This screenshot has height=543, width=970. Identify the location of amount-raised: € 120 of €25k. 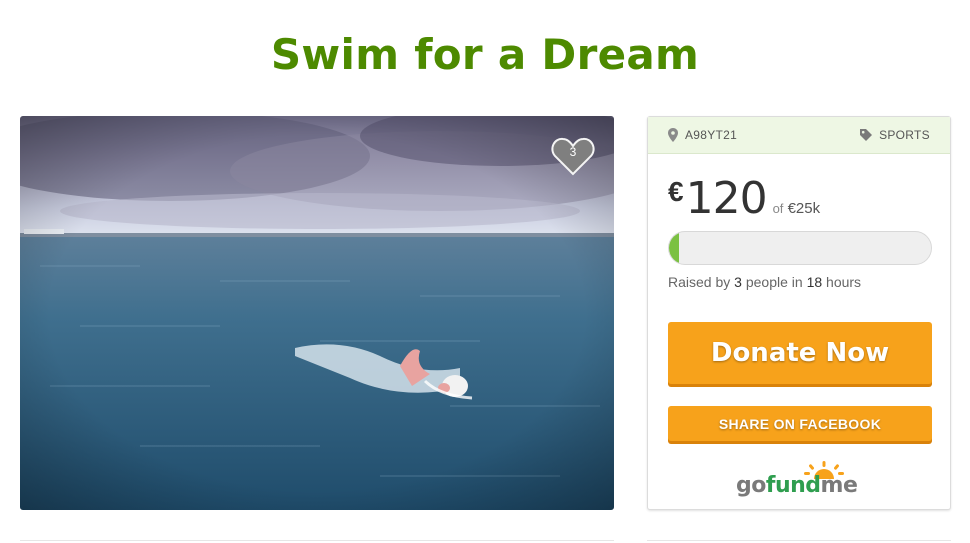
(744, 198).